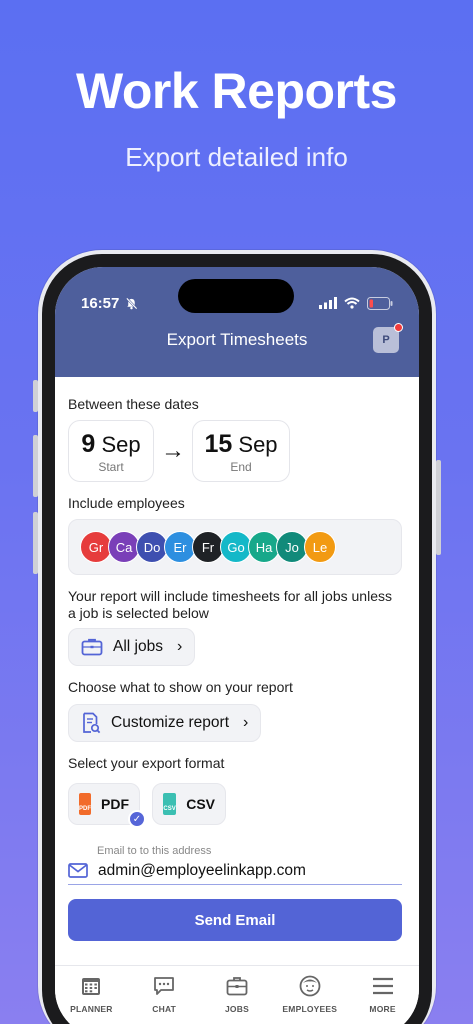  I want to click on tab-bar: PLANNER CHAT JOBS EMPLOYEES MORE, so click(237, 994).